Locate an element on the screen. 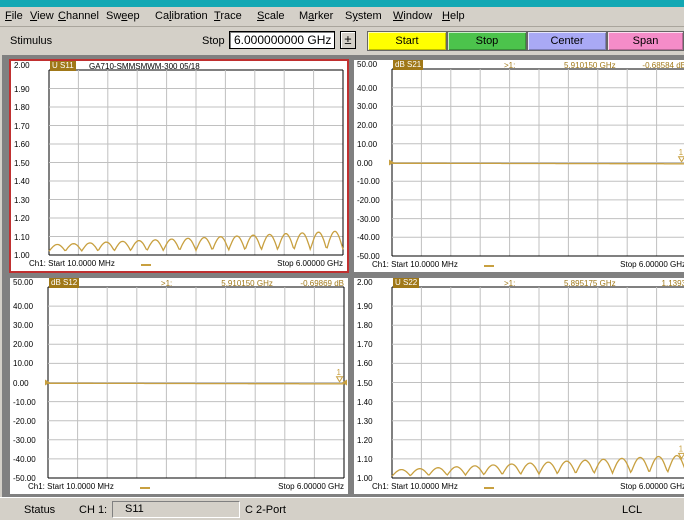  trace-badge-s21: dB S21 is located at coordinates (408, 65).